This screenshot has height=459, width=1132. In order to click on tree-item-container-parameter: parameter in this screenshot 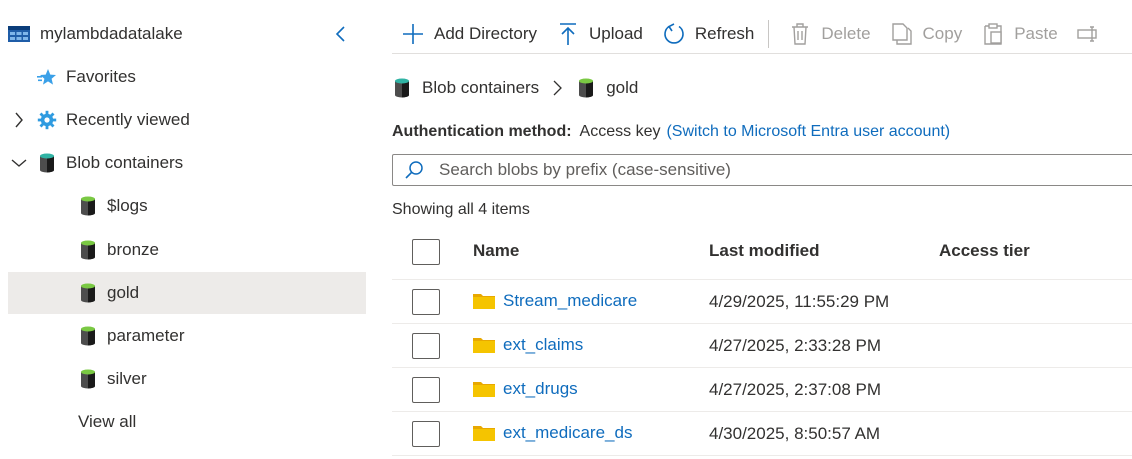, I will do `click(187, 336)`.